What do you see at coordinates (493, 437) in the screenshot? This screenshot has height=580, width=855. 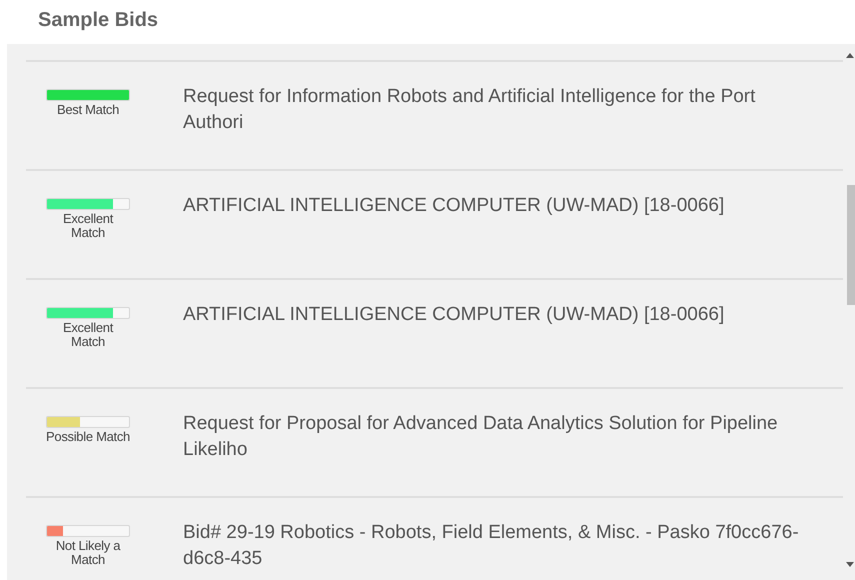 I see `bid-title: Request for Proposal for Advanced Data Analytics Solution for Pipeline Likeliho` at bounding box center [493, 437].